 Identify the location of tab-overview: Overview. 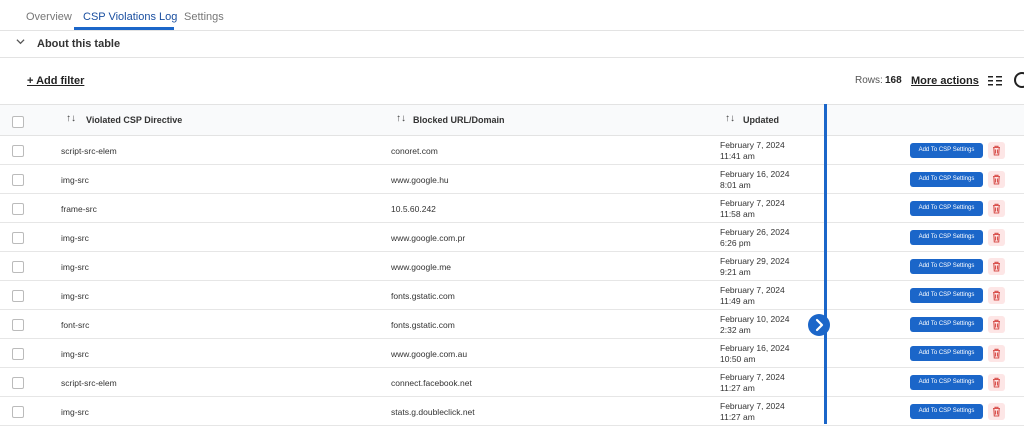
(49, 17).